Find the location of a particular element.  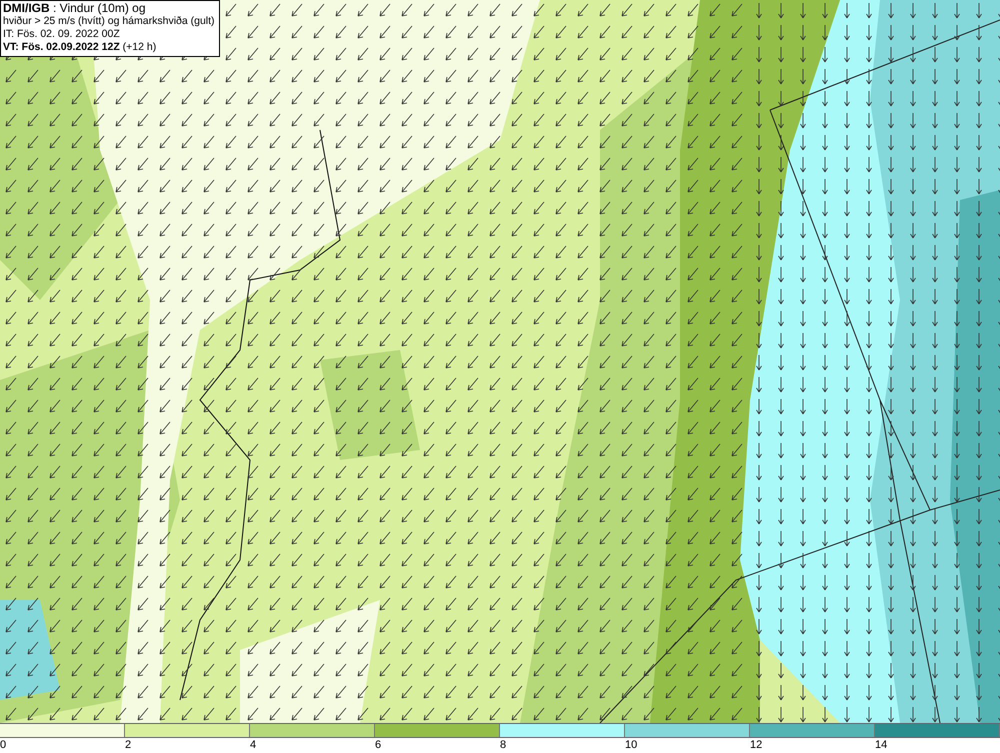

tick-label: 10 is located at coordinates (631, 745).